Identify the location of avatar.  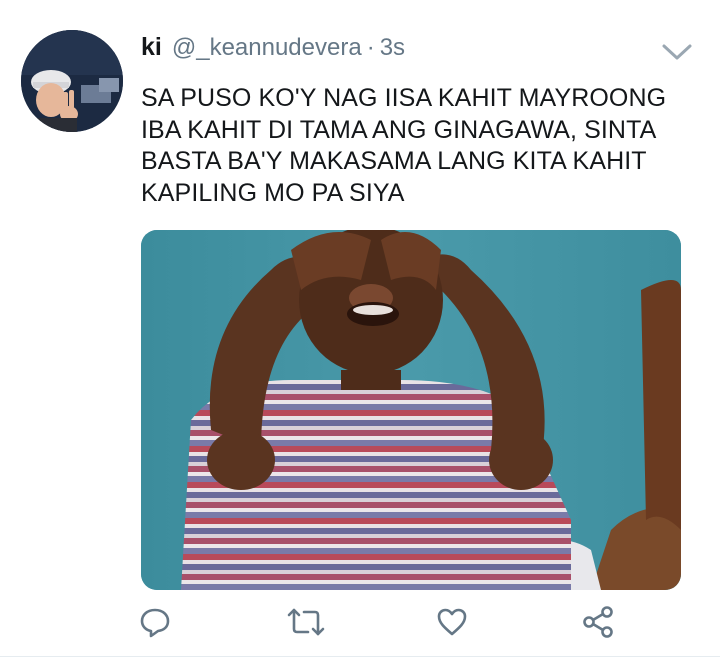
(72, 81).